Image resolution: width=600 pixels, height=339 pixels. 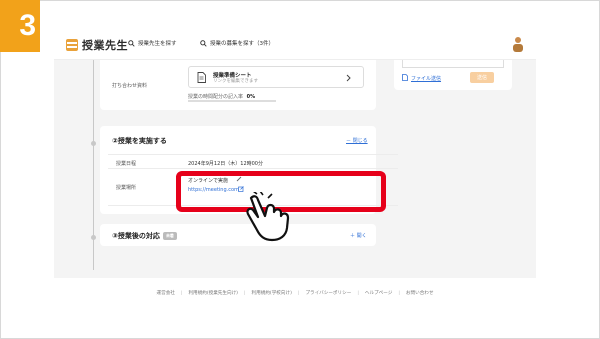 I want to click on section2-title: ②授業を実施する, so click(x=139, y=141).